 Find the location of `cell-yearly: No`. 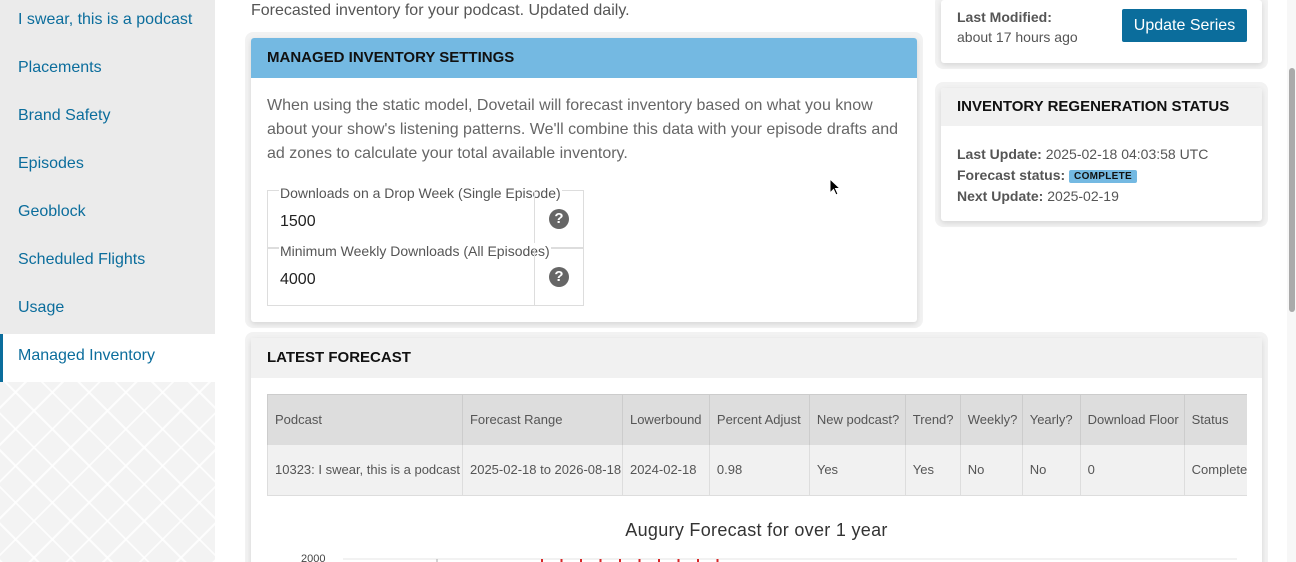

cell-yearly: No is located at coordinates (1051, 470).